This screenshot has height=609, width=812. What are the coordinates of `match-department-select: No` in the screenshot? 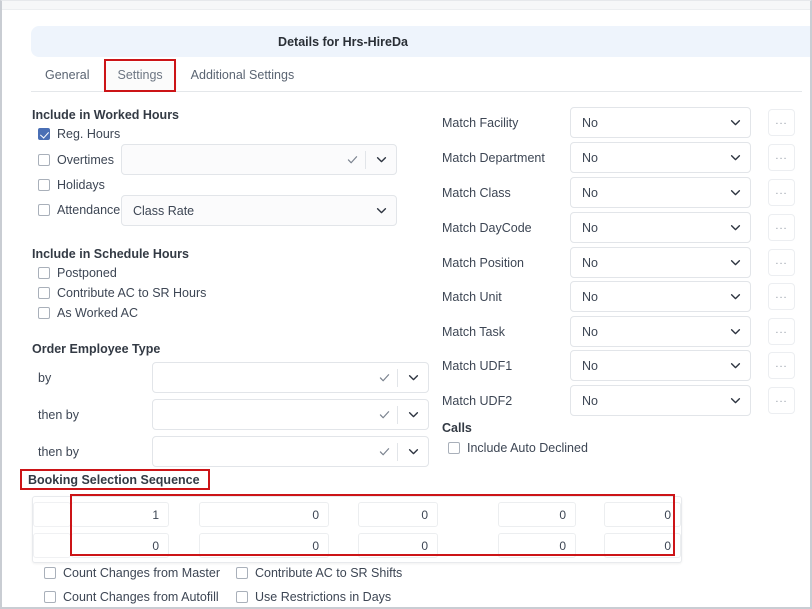 It's located at (660, 157).